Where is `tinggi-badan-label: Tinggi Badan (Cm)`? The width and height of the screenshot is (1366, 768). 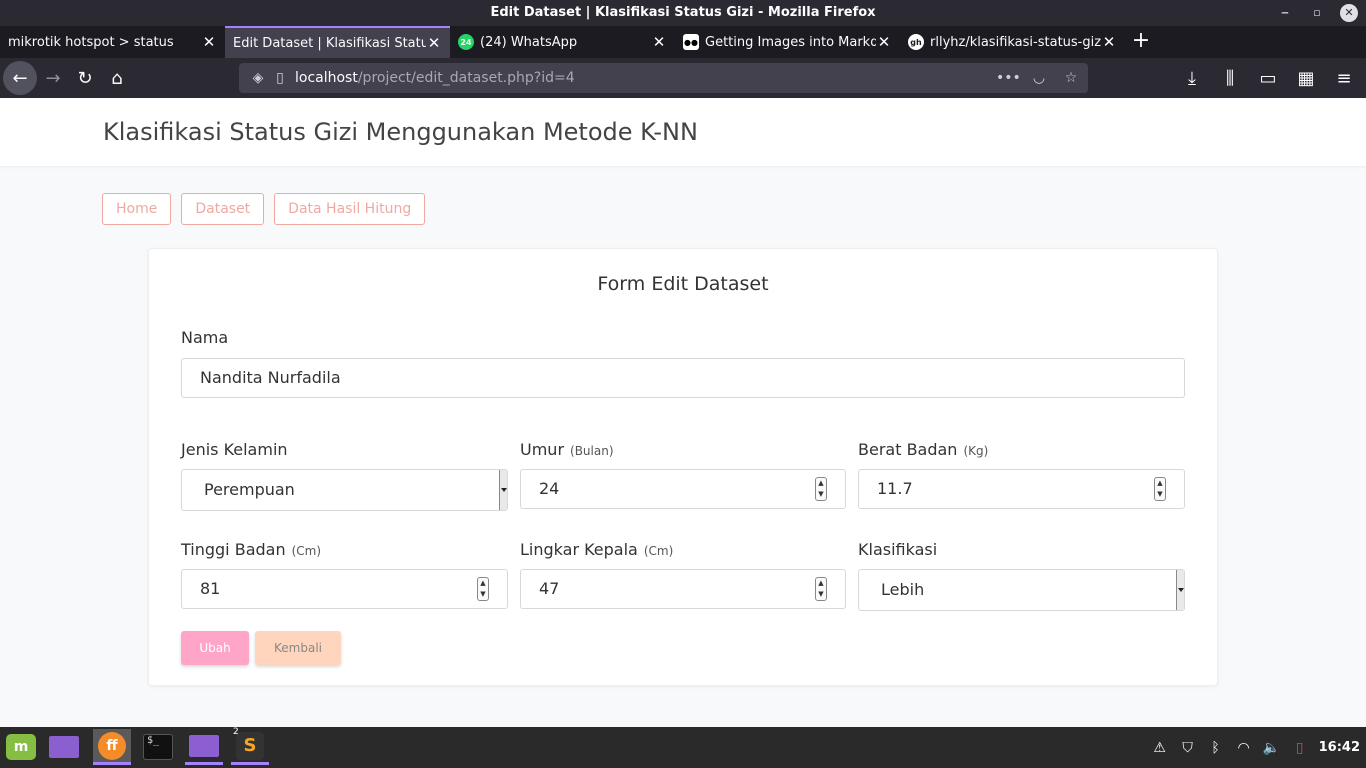 tinggi-badan-label: Tinggi Badan (Cm) is located at coordinates (251, 549).